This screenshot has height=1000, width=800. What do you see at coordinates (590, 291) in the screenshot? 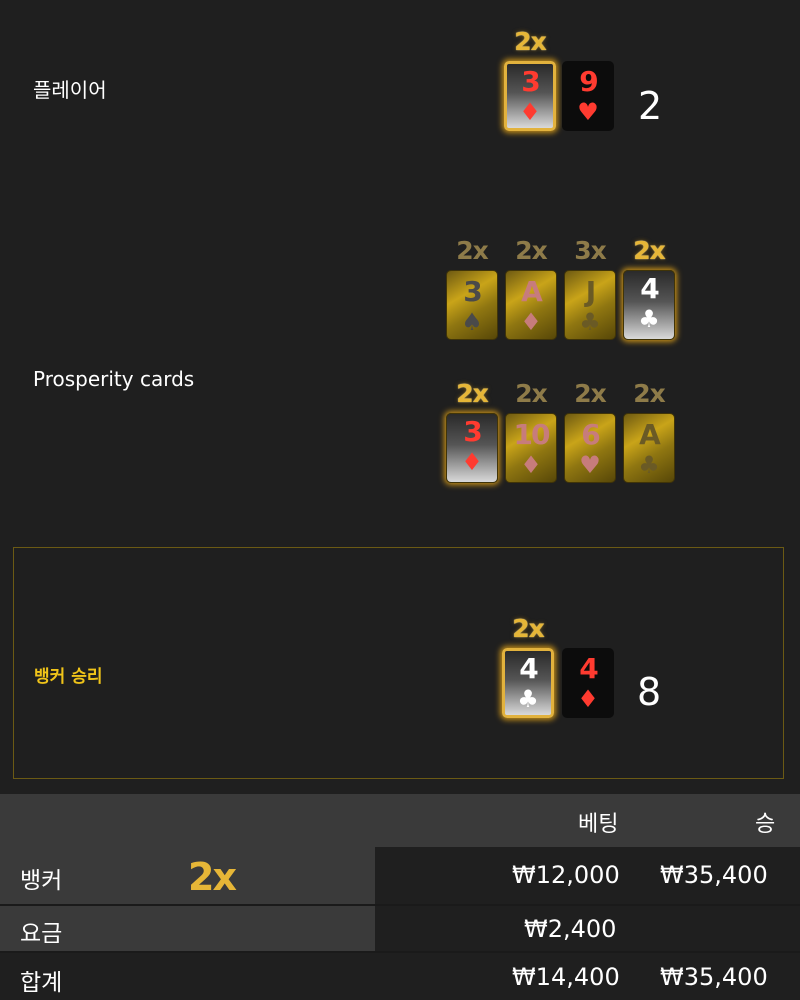
I see `card-rank: J` at bounding box center [590, 291].